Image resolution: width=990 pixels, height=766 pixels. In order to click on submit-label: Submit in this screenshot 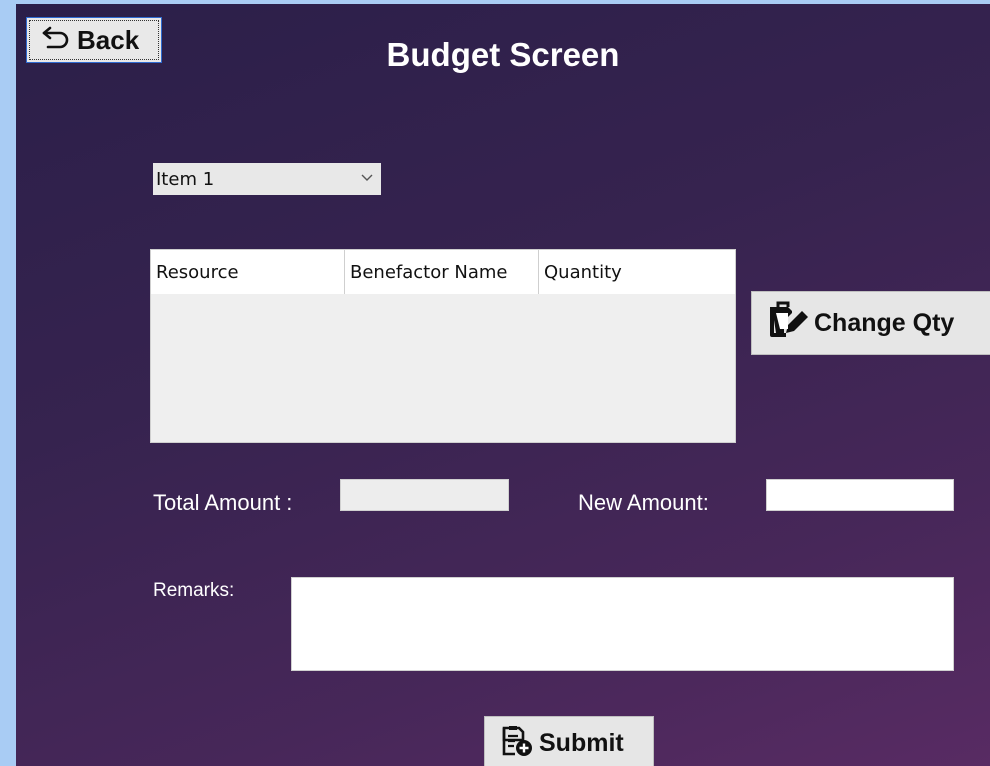, I will do `click(581, 742)`.